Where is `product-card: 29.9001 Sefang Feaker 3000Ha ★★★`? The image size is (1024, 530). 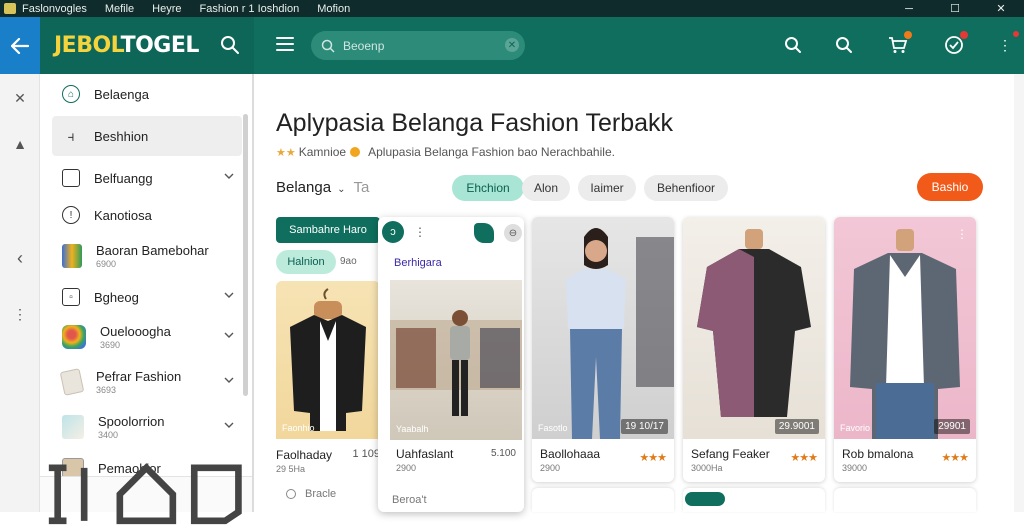 product-card: 29.9001 Sefang Feaker 3000Ha ★★★ is located at coordinates (754, 349).